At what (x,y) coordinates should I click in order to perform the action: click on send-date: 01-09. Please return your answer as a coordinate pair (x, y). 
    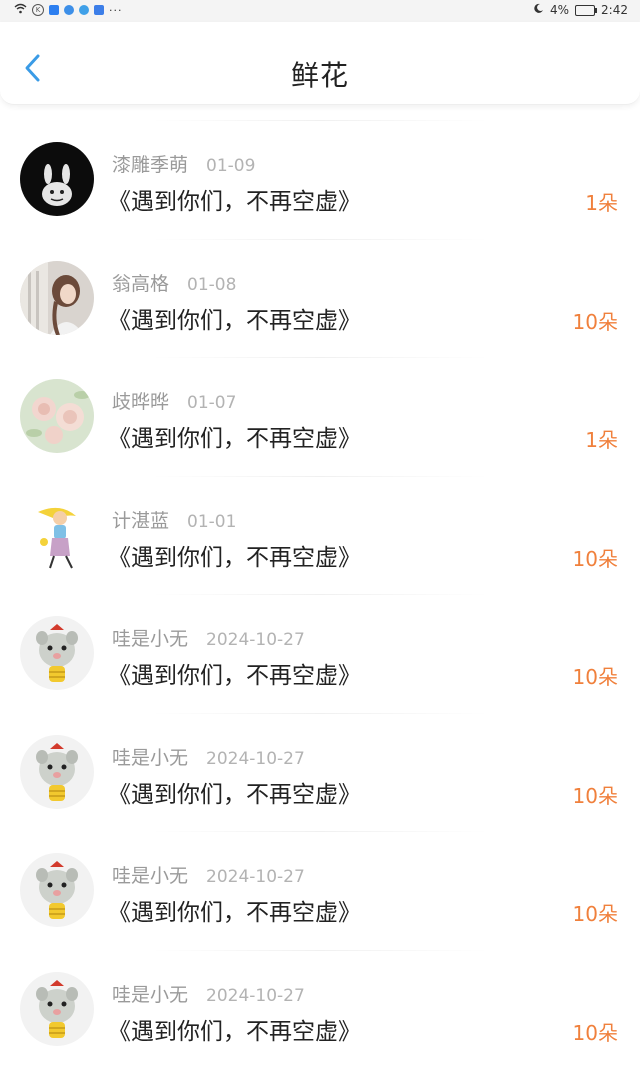
    Looking at the image, I should click on (230, 166).